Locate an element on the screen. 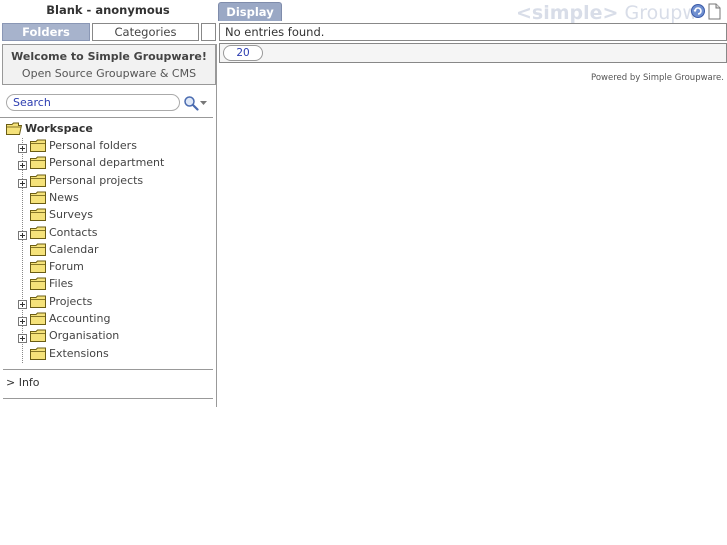 Image resolution: width=727 pixels, height=545 pixels. tree-item-label: Files is located at coordinates (61, 284).